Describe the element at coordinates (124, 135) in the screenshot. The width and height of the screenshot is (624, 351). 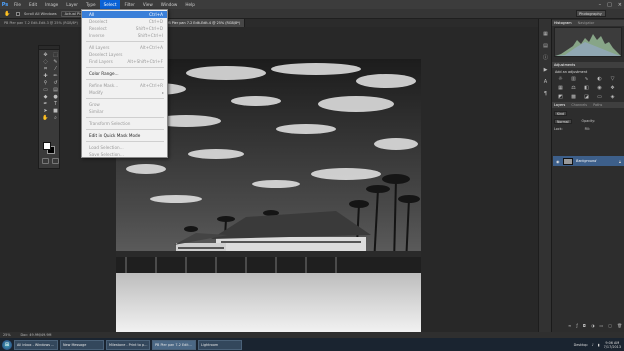
I see `menu-item-quick-mask: Edit in Quick Mask Mode` at that location.